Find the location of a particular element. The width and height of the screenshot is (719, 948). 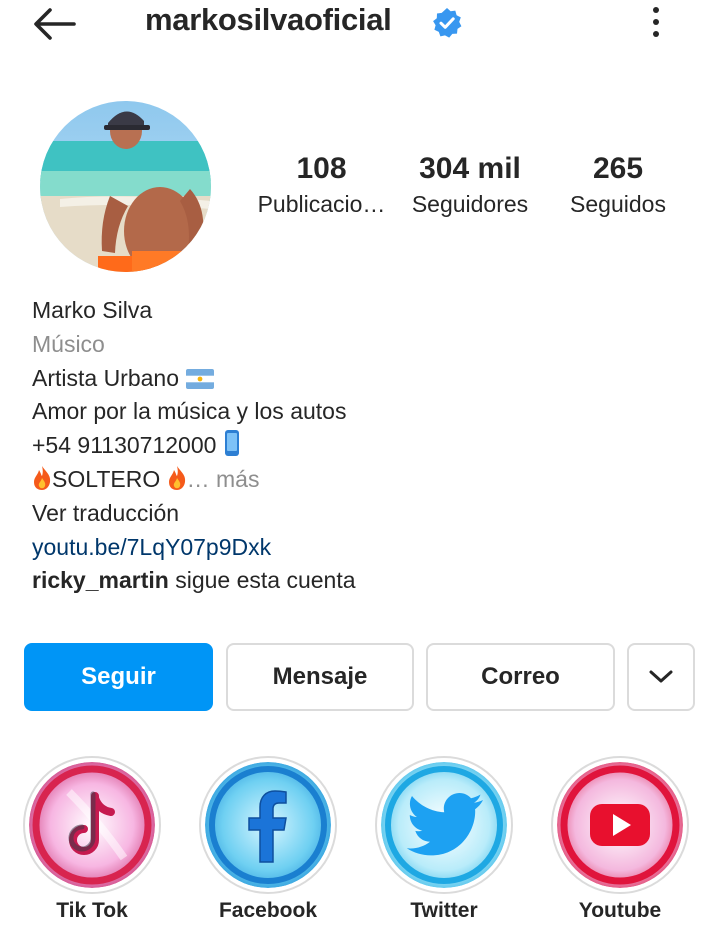

bio-line-artist-text: Artista Urbano is located at coordinates (106, 377).